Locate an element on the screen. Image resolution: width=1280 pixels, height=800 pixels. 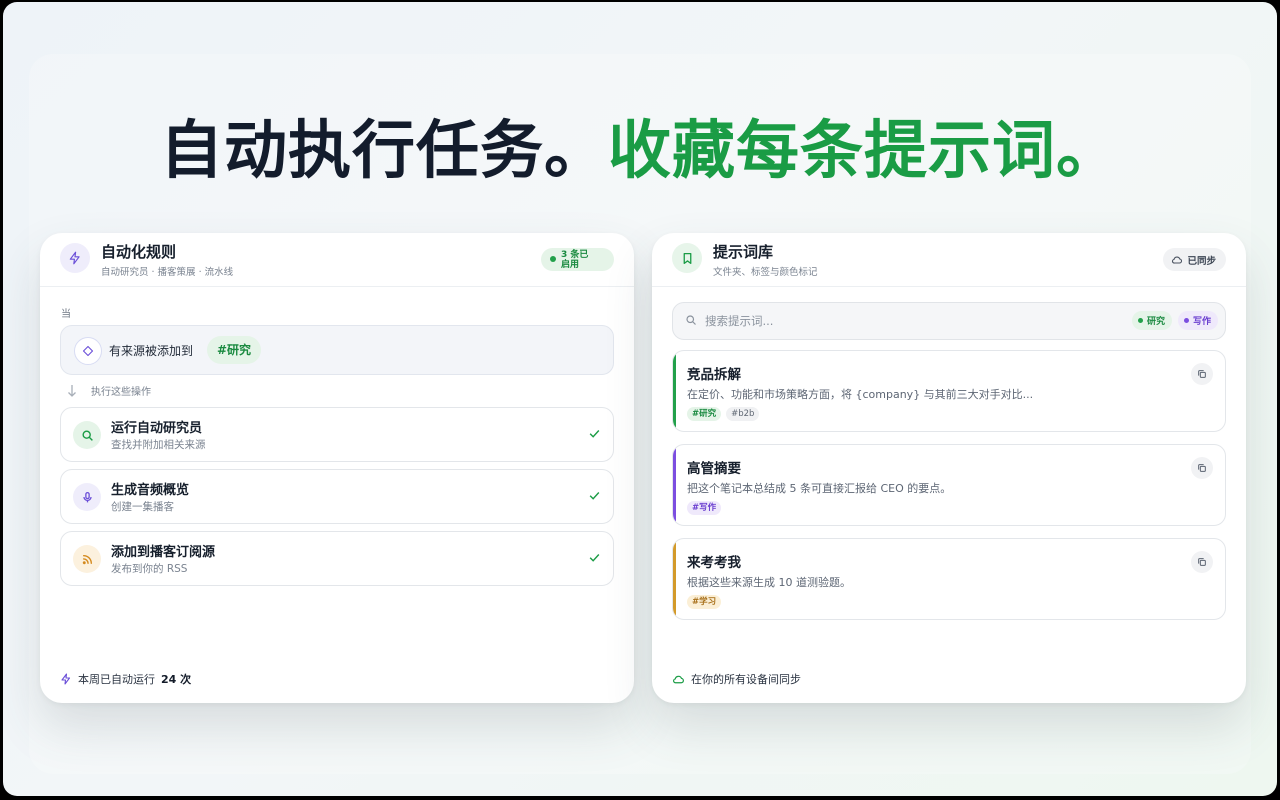
prompt-text: 根据这些来源生成 10 道测验题。 is located at coordinates (769, 582).